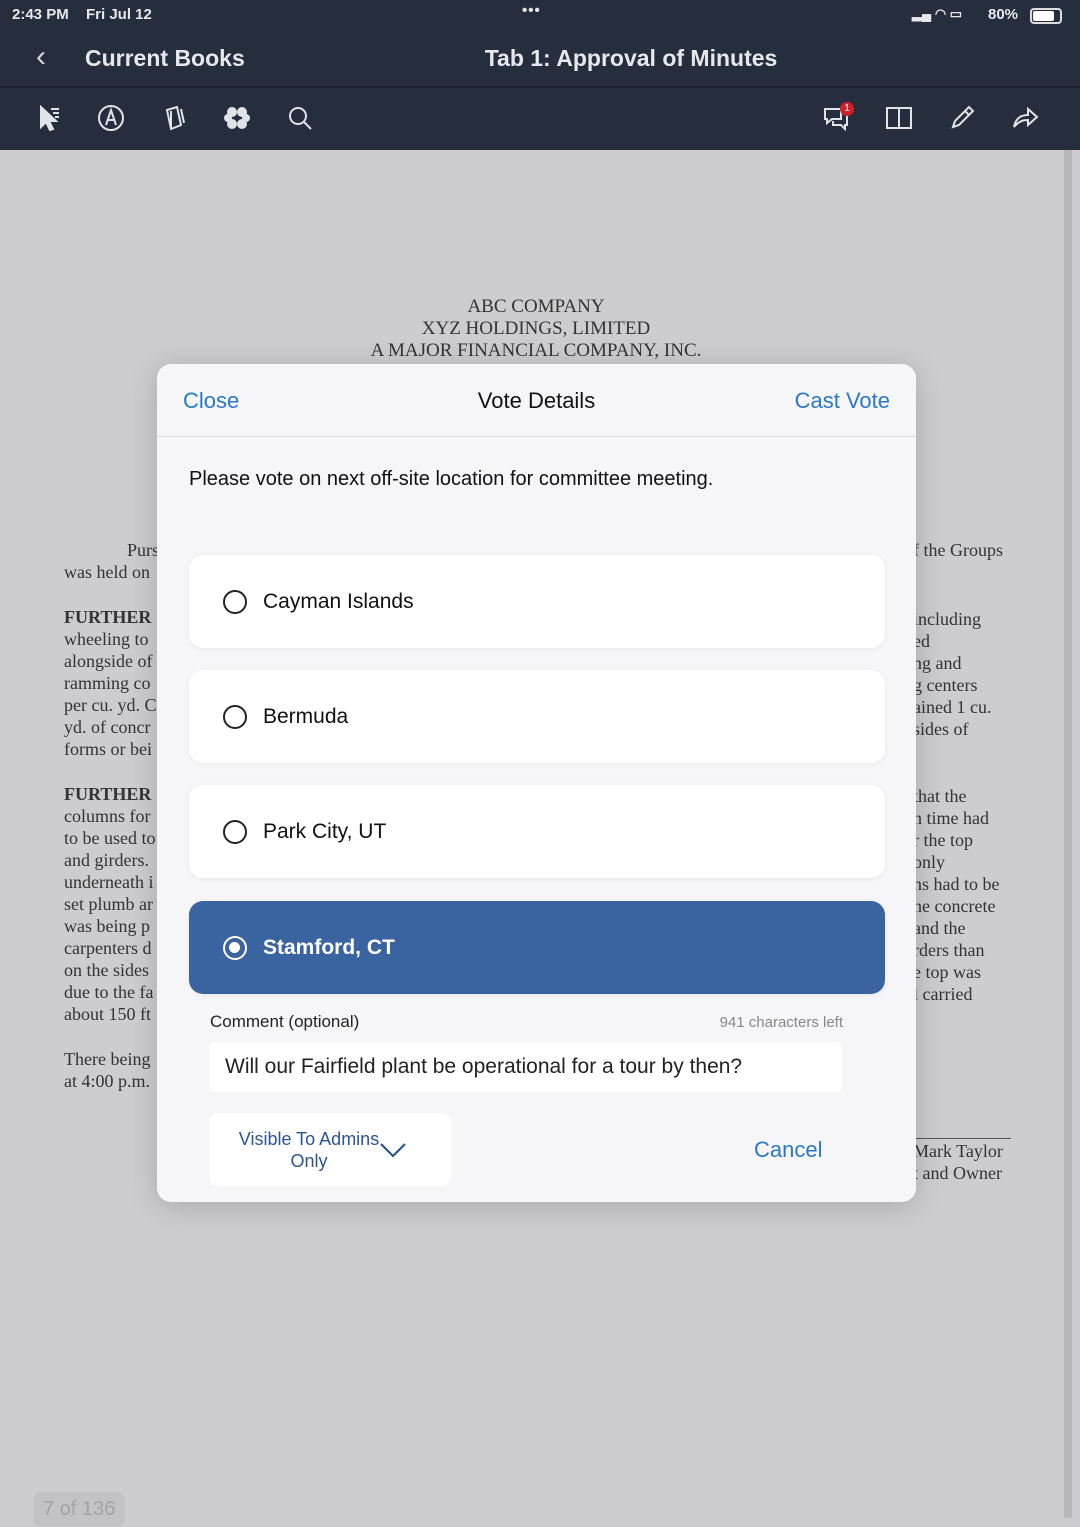 The image size is (1080, 1527). I want to click on page-indicator: 7 of 136, so click(79, 1509).